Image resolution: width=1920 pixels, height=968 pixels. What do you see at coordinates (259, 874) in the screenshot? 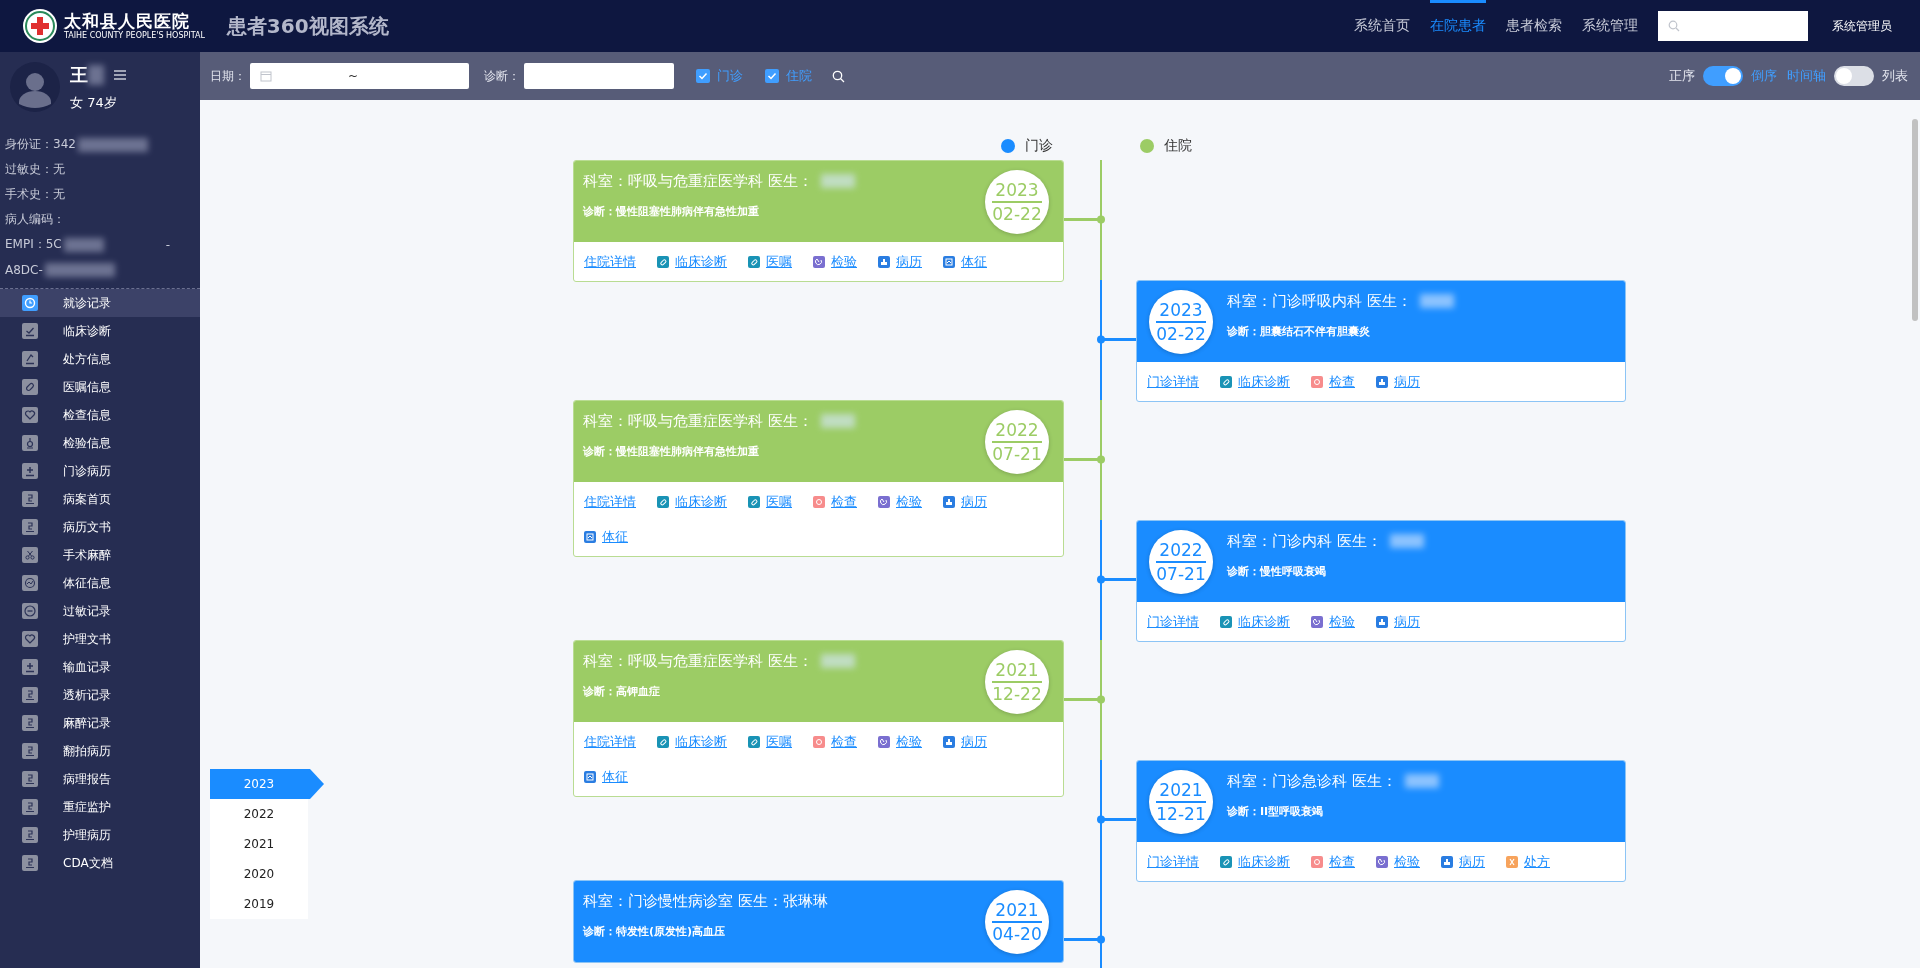
I see `year-tab: 2020` at bounding box center [259, 874].